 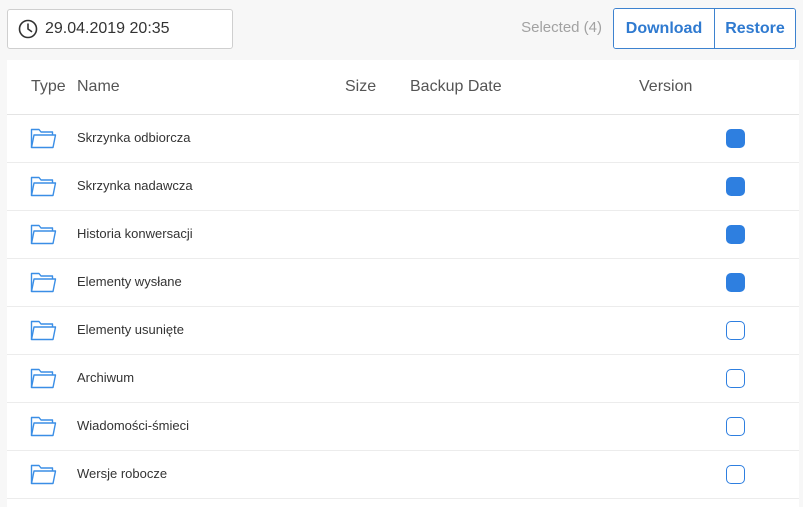 What do you see at coordinates (456, 87) in the screenshot?
I see `column-header-backup-date: Backup Date` at bounding box center [456, 87].